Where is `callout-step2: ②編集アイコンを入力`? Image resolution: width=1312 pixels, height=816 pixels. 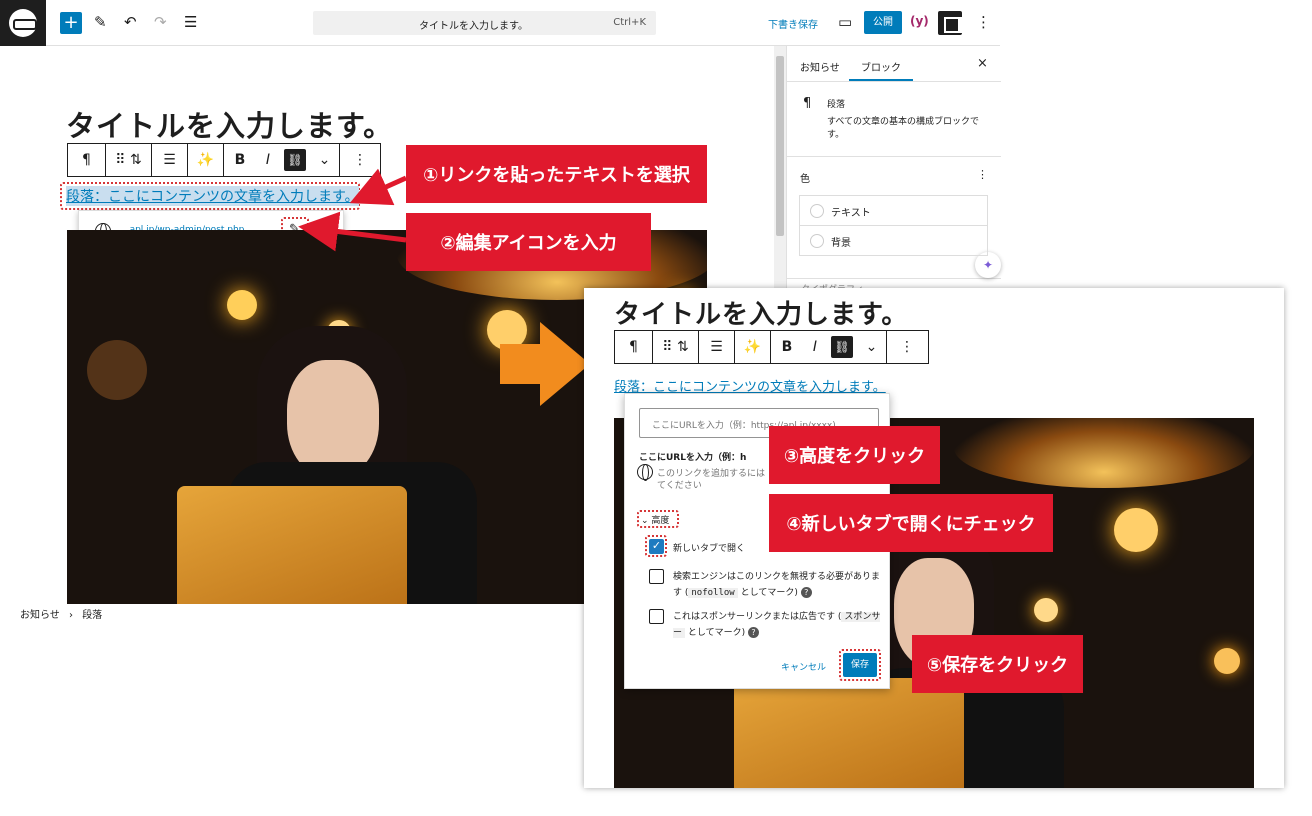 callout-step2: ②編集アイコンを入力 is located at coordinates (528, 242).